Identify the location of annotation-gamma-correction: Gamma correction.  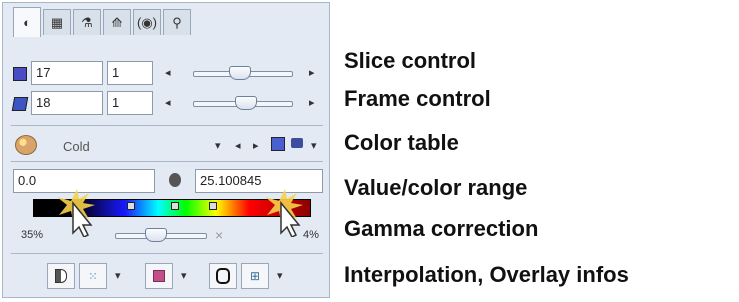
(441, 228).